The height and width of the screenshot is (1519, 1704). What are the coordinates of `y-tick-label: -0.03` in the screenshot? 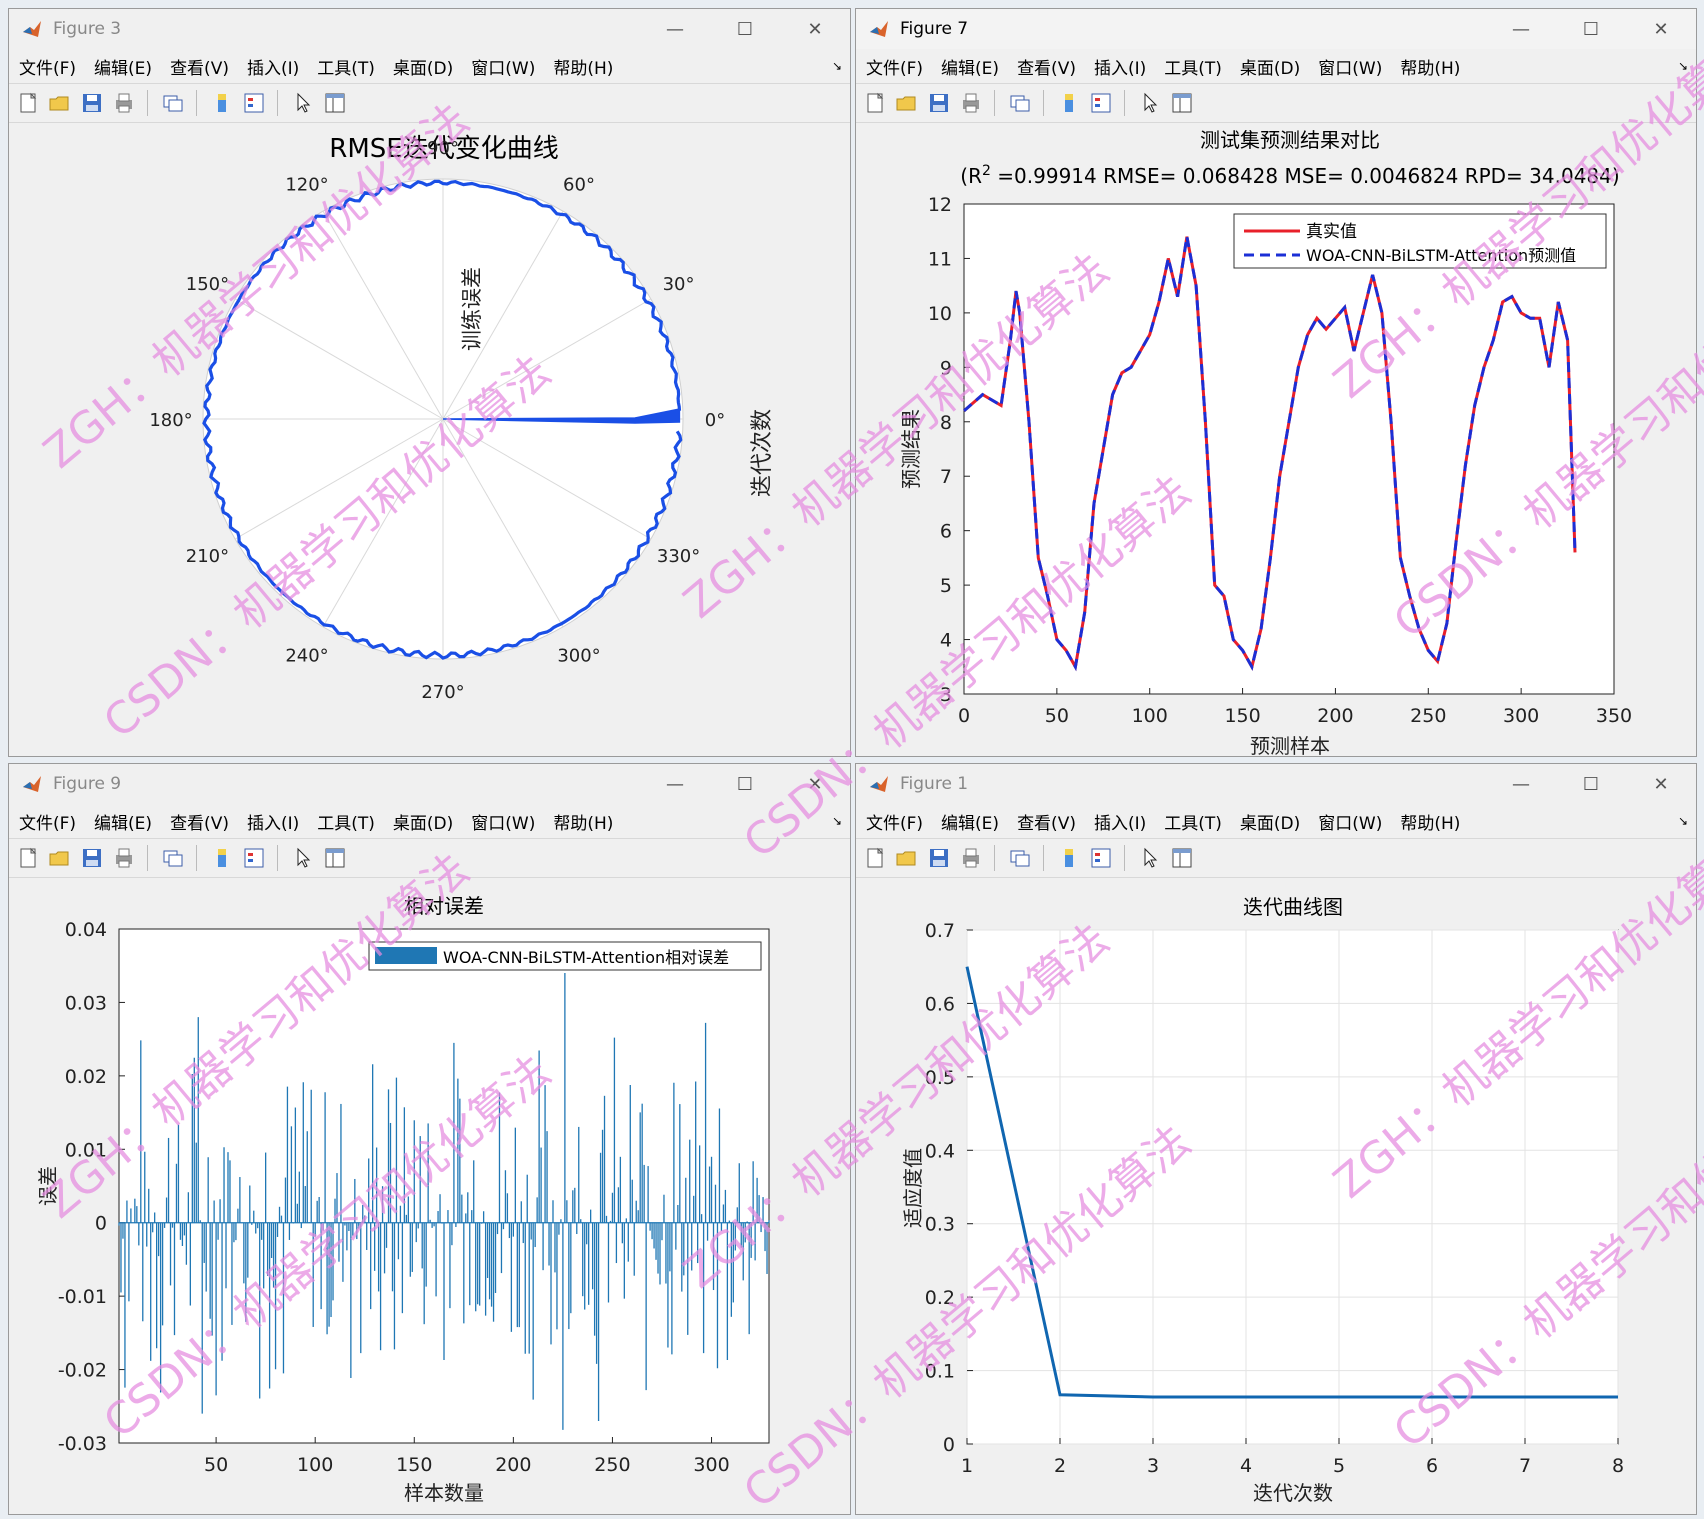 It's located at (82, 1444).